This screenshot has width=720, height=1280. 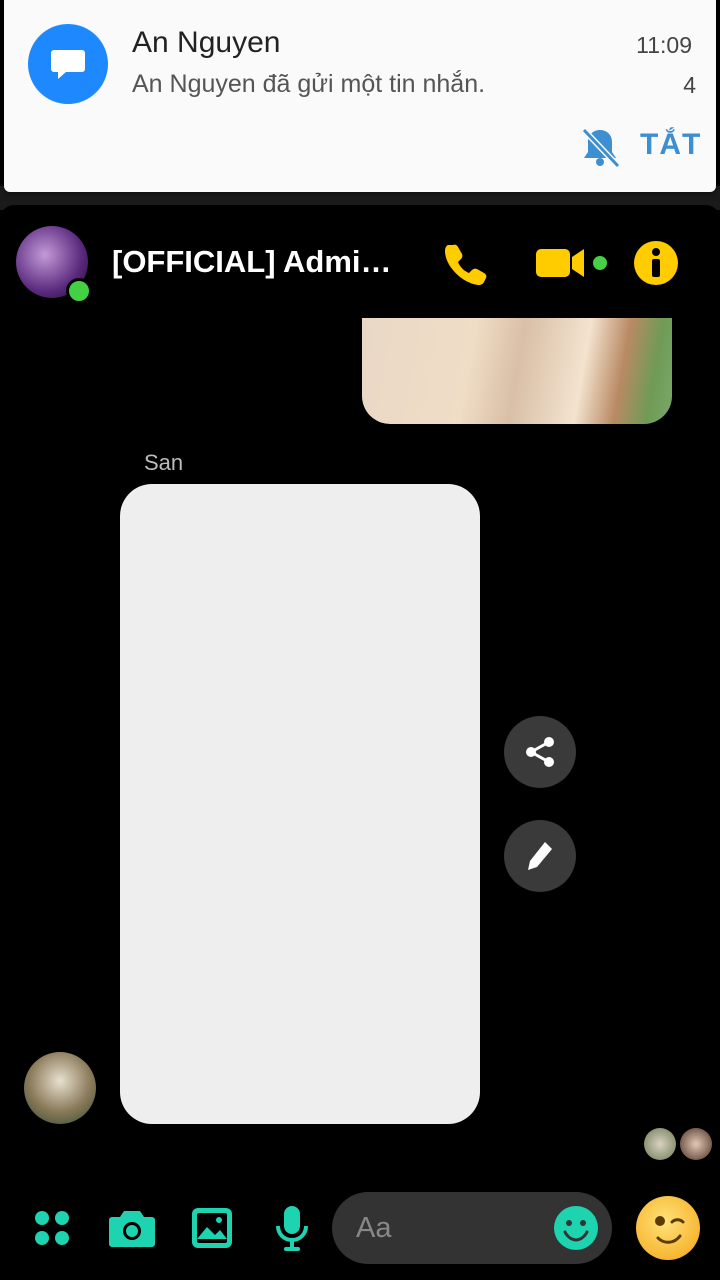 I want to click on edit-icon, so click(x=540, y=856).